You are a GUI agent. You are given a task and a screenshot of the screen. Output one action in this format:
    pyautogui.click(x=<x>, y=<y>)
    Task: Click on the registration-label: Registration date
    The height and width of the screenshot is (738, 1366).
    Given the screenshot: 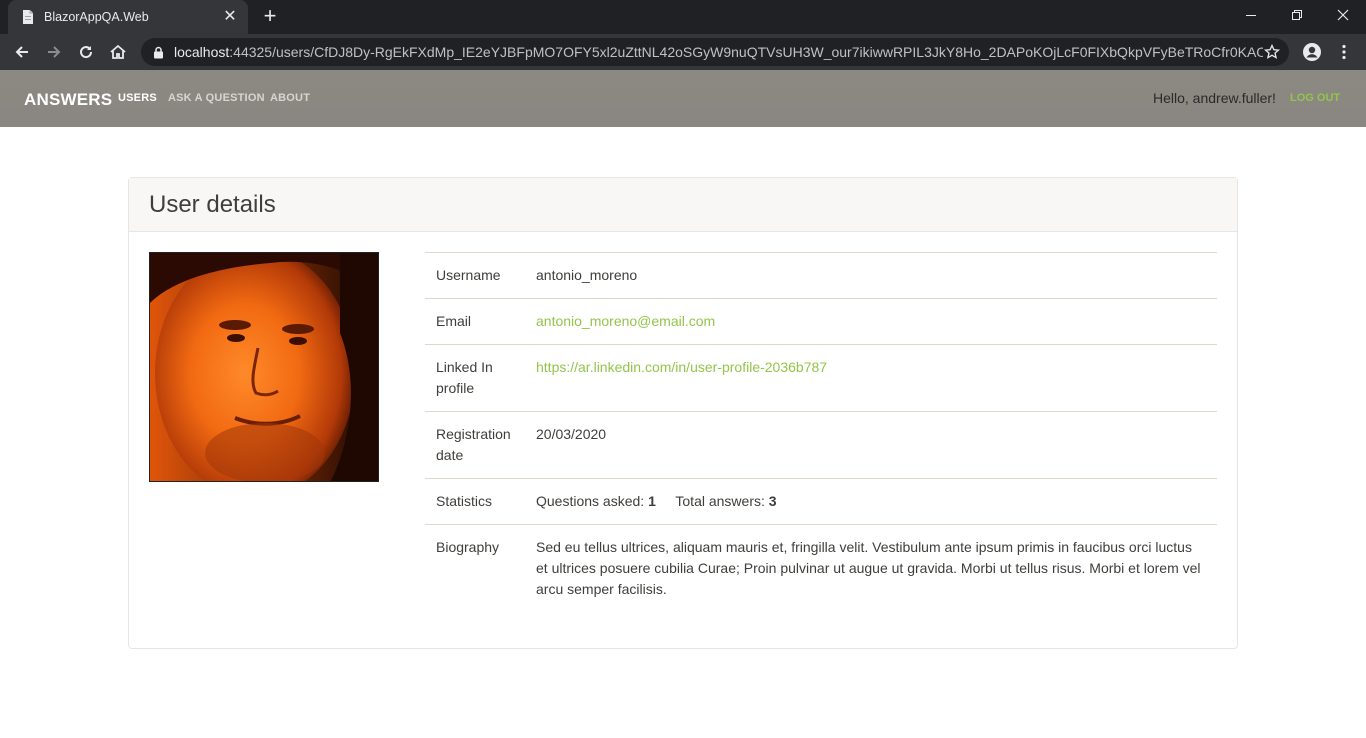 What is the action you would take?
    pyautogui.click(x=473, y=444)
    